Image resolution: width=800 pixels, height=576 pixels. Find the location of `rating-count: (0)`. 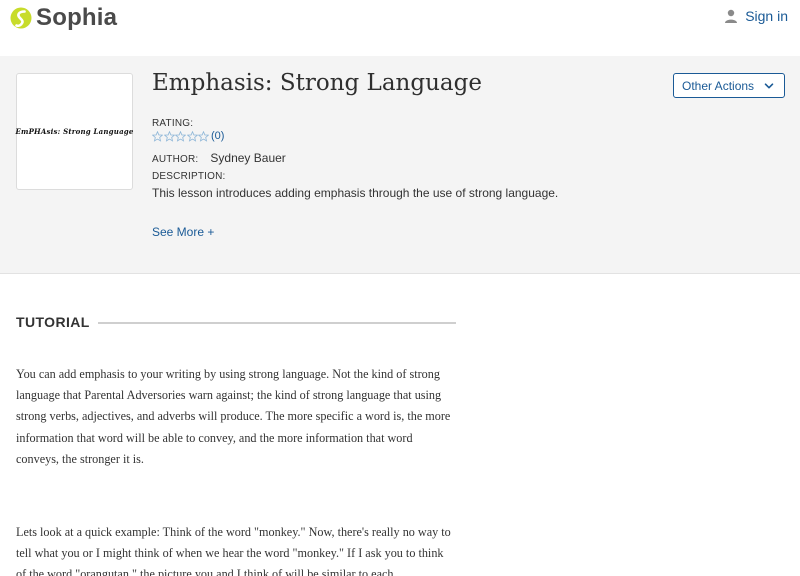

rating-count: (0) is located at coordinates (217, 136).